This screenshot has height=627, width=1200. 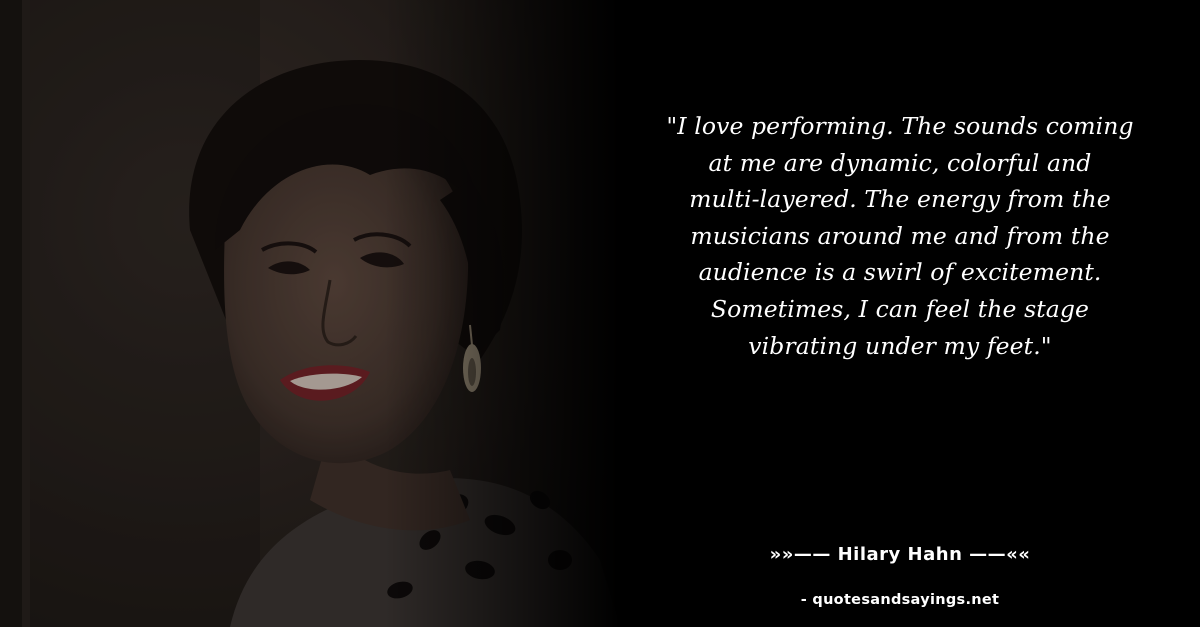 I want to click on source-credit: - quotesandsayings.net, so click(x=900, y=600).